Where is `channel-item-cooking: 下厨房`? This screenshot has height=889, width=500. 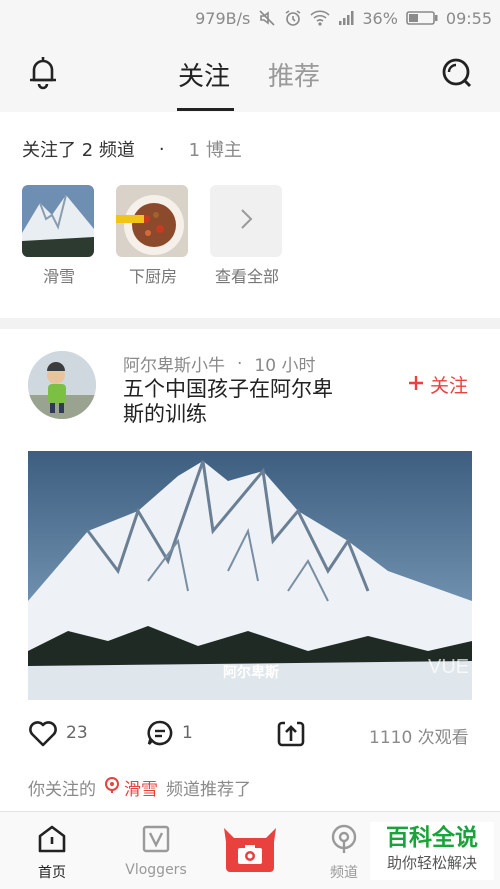
channel-item-cooking: 下厨房 is located at coordinates (153, 236).